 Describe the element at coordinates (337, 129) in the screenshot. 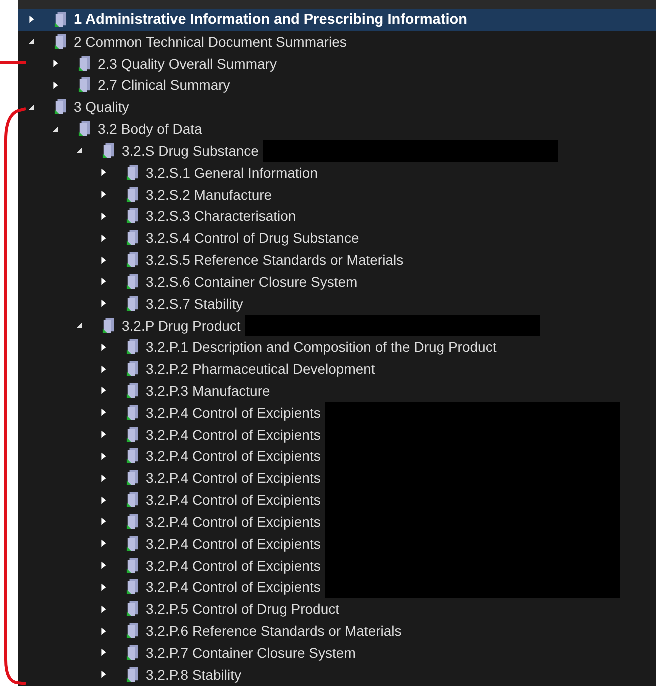

I see `tree-item: 3.2 Body of Data` at that location.